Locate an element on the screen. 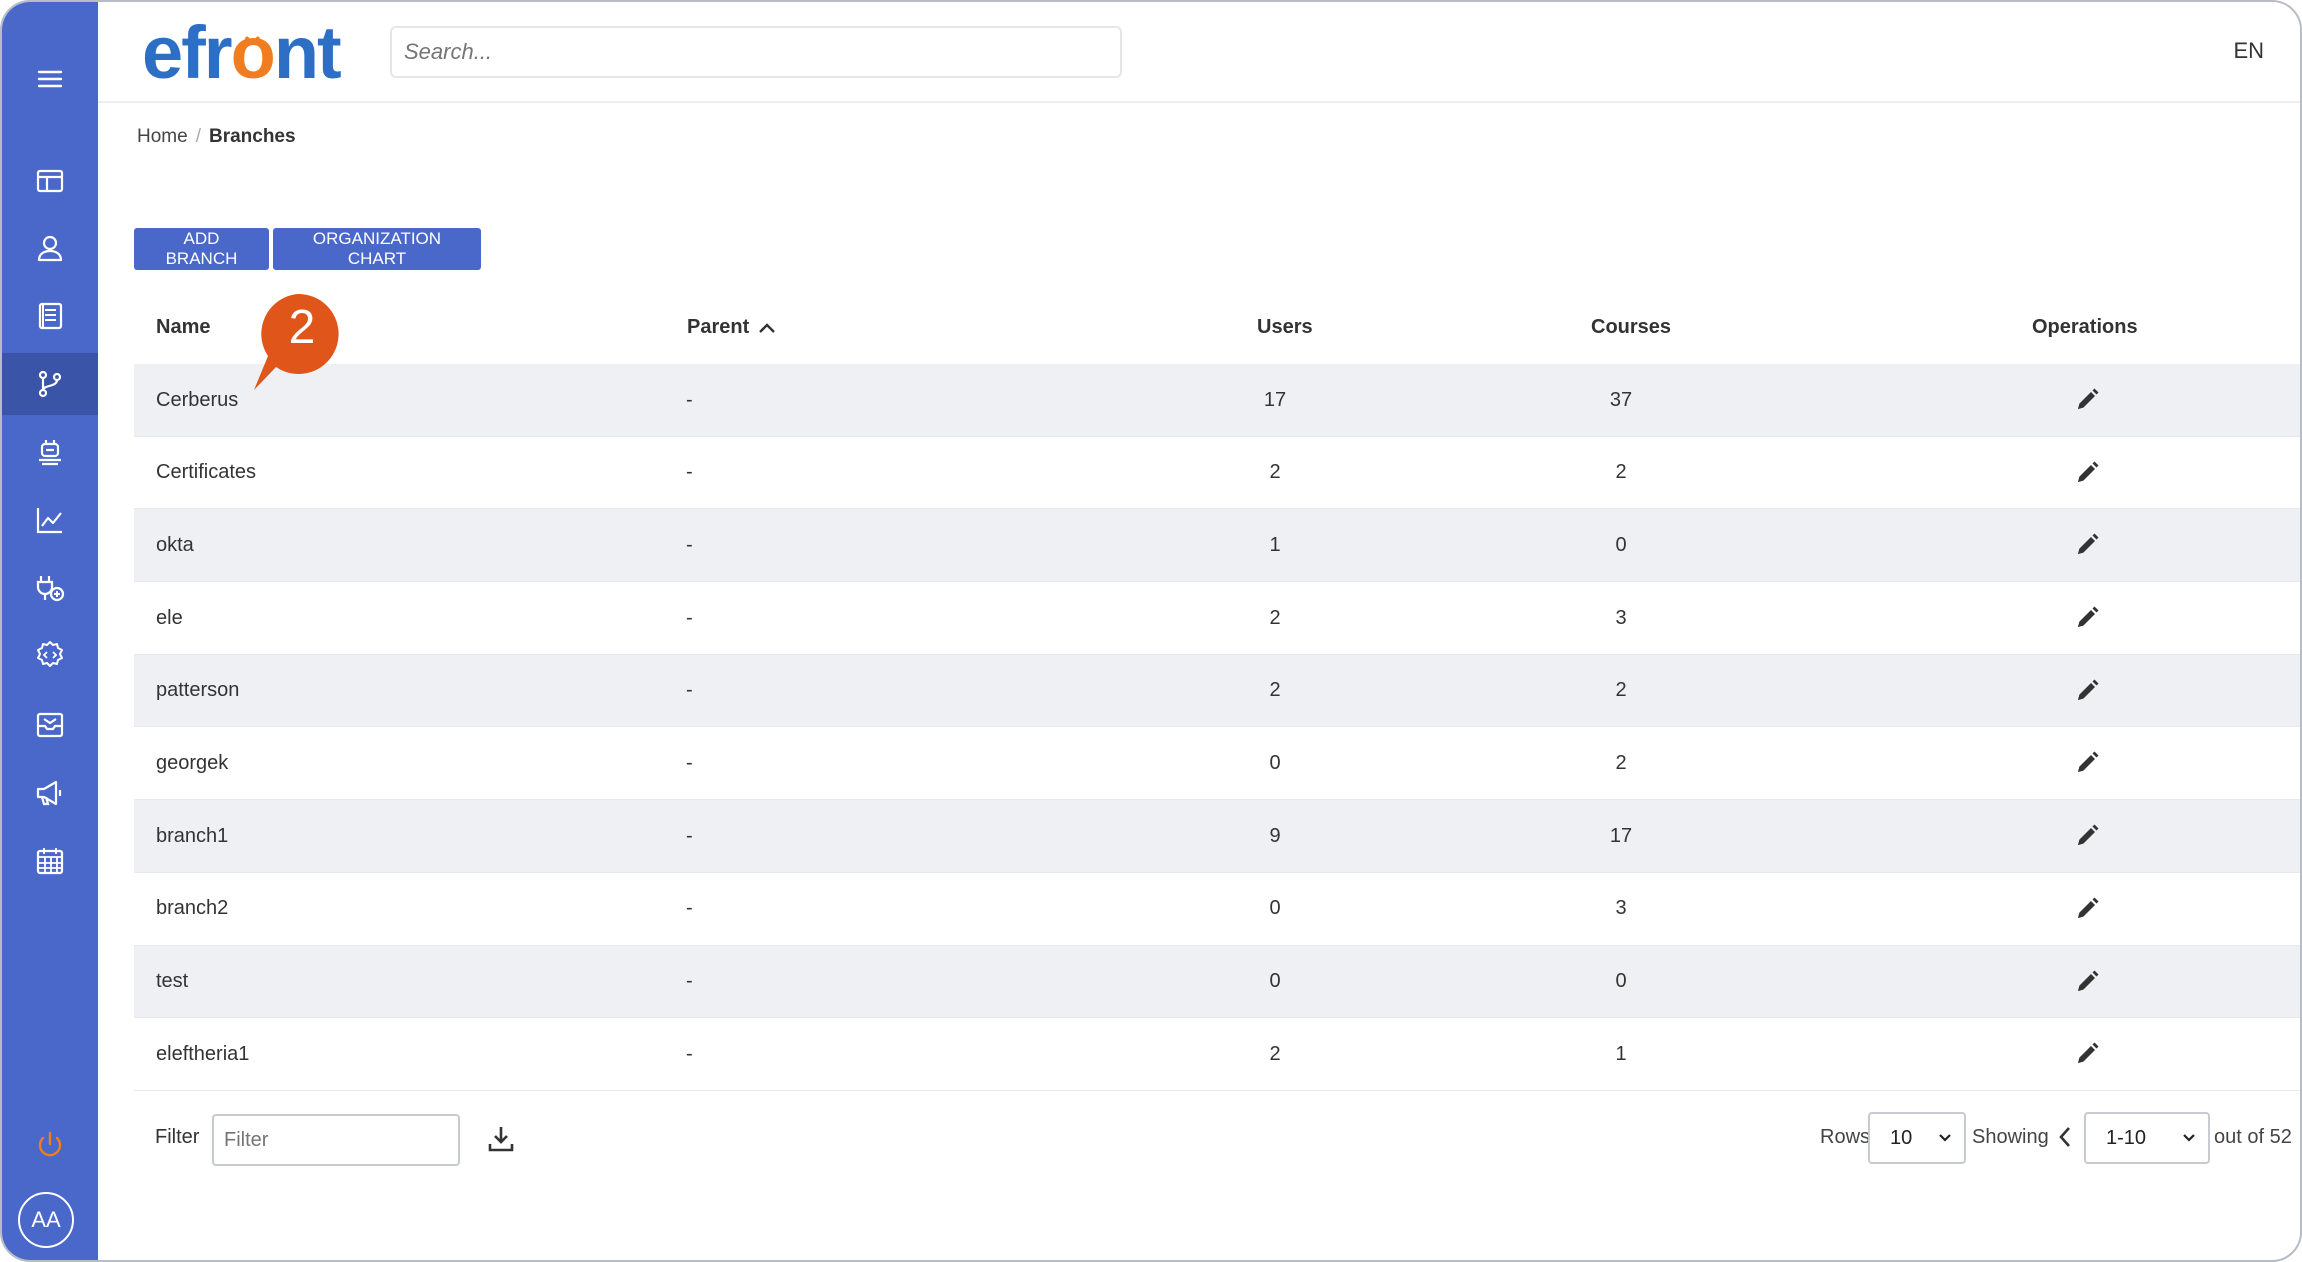  column-header-users: Users is located at coordinates (1285, 327).